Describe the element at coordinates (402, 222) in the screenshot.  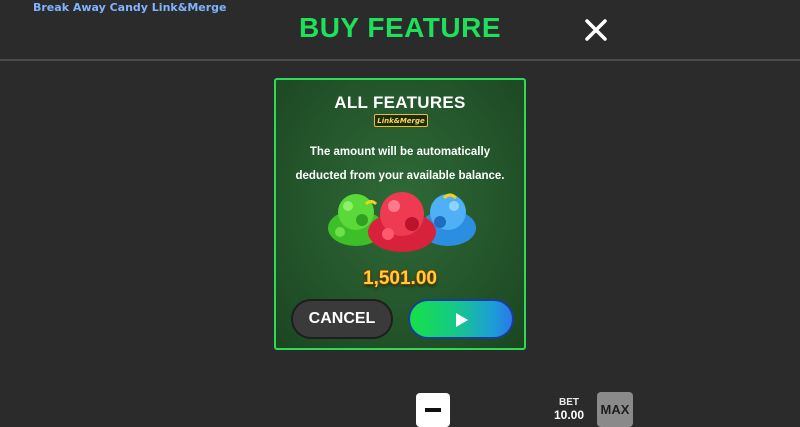
I see `candy-piles-image` at that location.